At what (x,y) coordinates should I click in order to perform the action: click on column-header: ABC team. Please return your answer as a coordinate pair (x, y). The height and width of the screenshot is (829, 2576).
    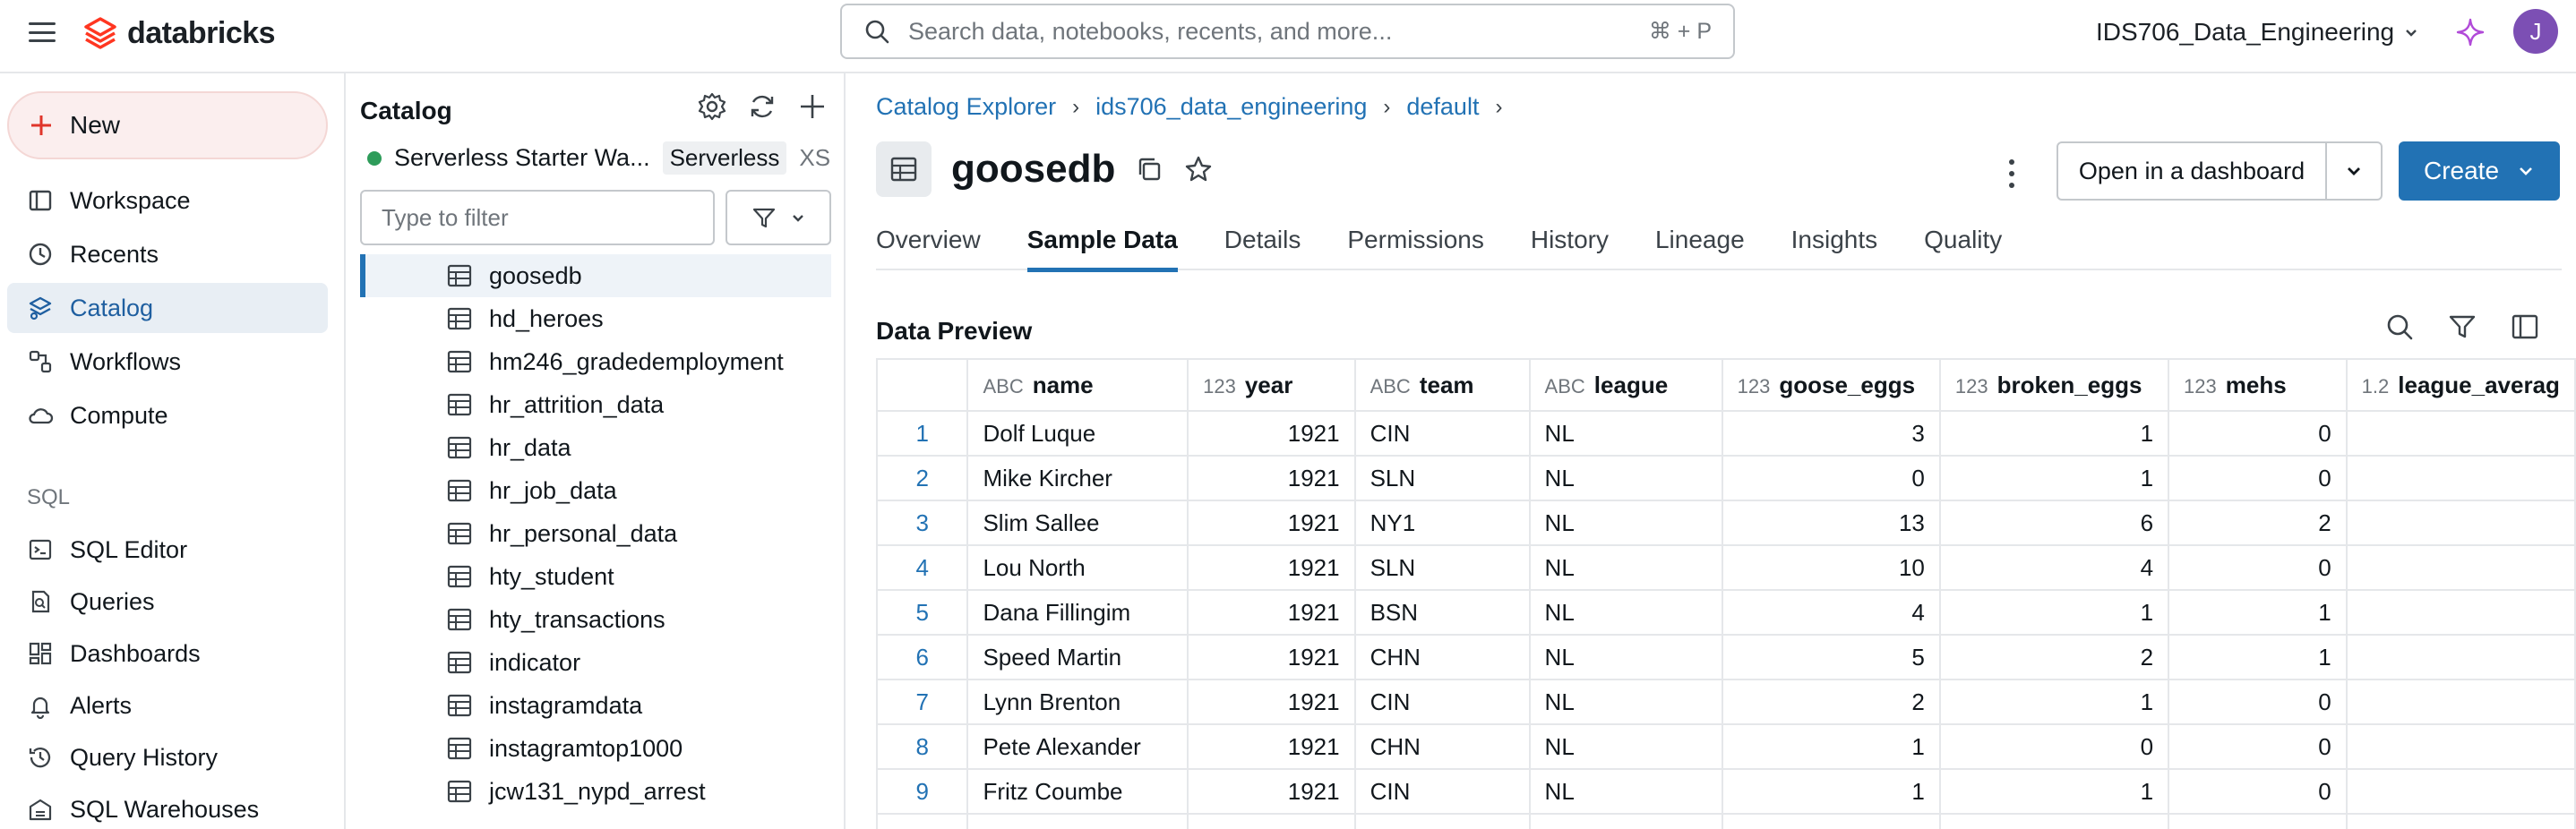
    Looking at the image, I should click on (1442, 385).